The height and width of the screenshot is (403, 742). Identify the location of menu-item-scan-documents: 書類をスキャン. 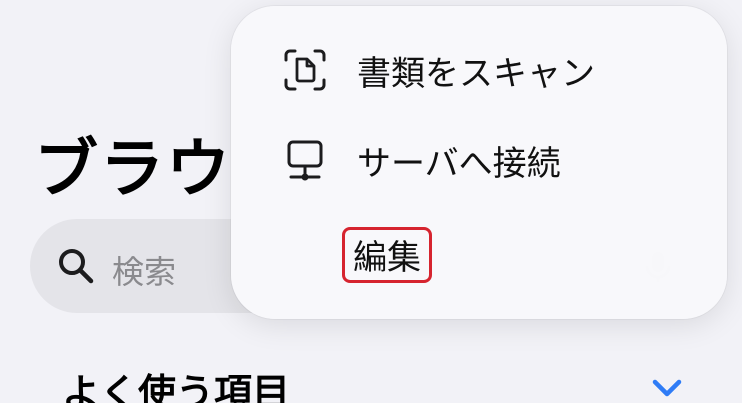
(479, 70).